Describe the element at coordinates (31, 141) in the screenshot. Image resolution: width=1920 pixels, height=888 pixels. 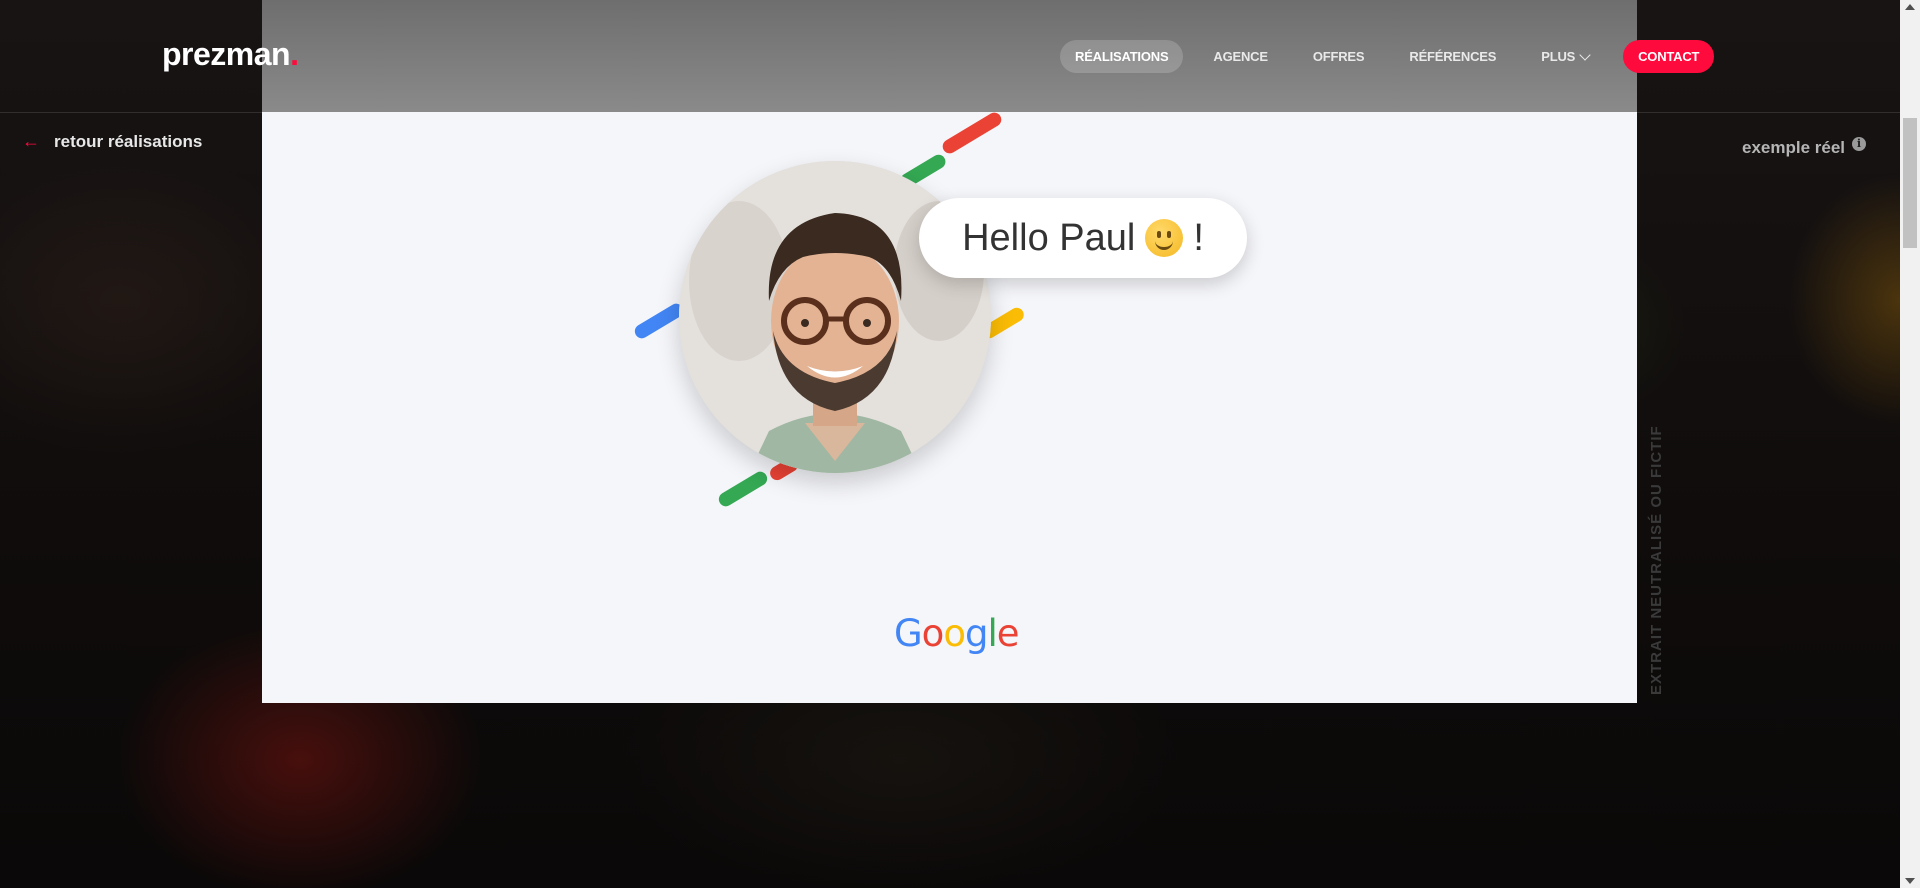
I see `arrow-left-icon: ←` at that location.